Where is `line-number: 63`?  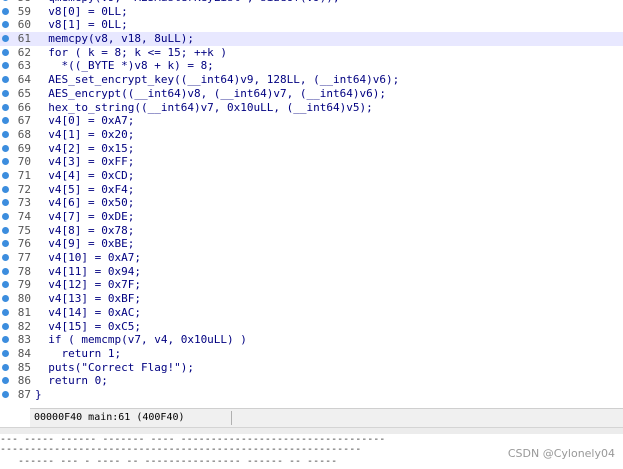 line-number: 63 is located at coordinates (24, 66).